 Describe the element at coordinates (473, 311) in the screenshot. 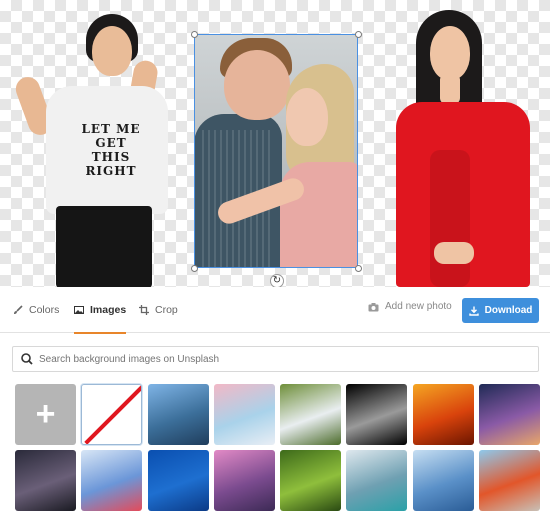

I see `download-icon` at that location.